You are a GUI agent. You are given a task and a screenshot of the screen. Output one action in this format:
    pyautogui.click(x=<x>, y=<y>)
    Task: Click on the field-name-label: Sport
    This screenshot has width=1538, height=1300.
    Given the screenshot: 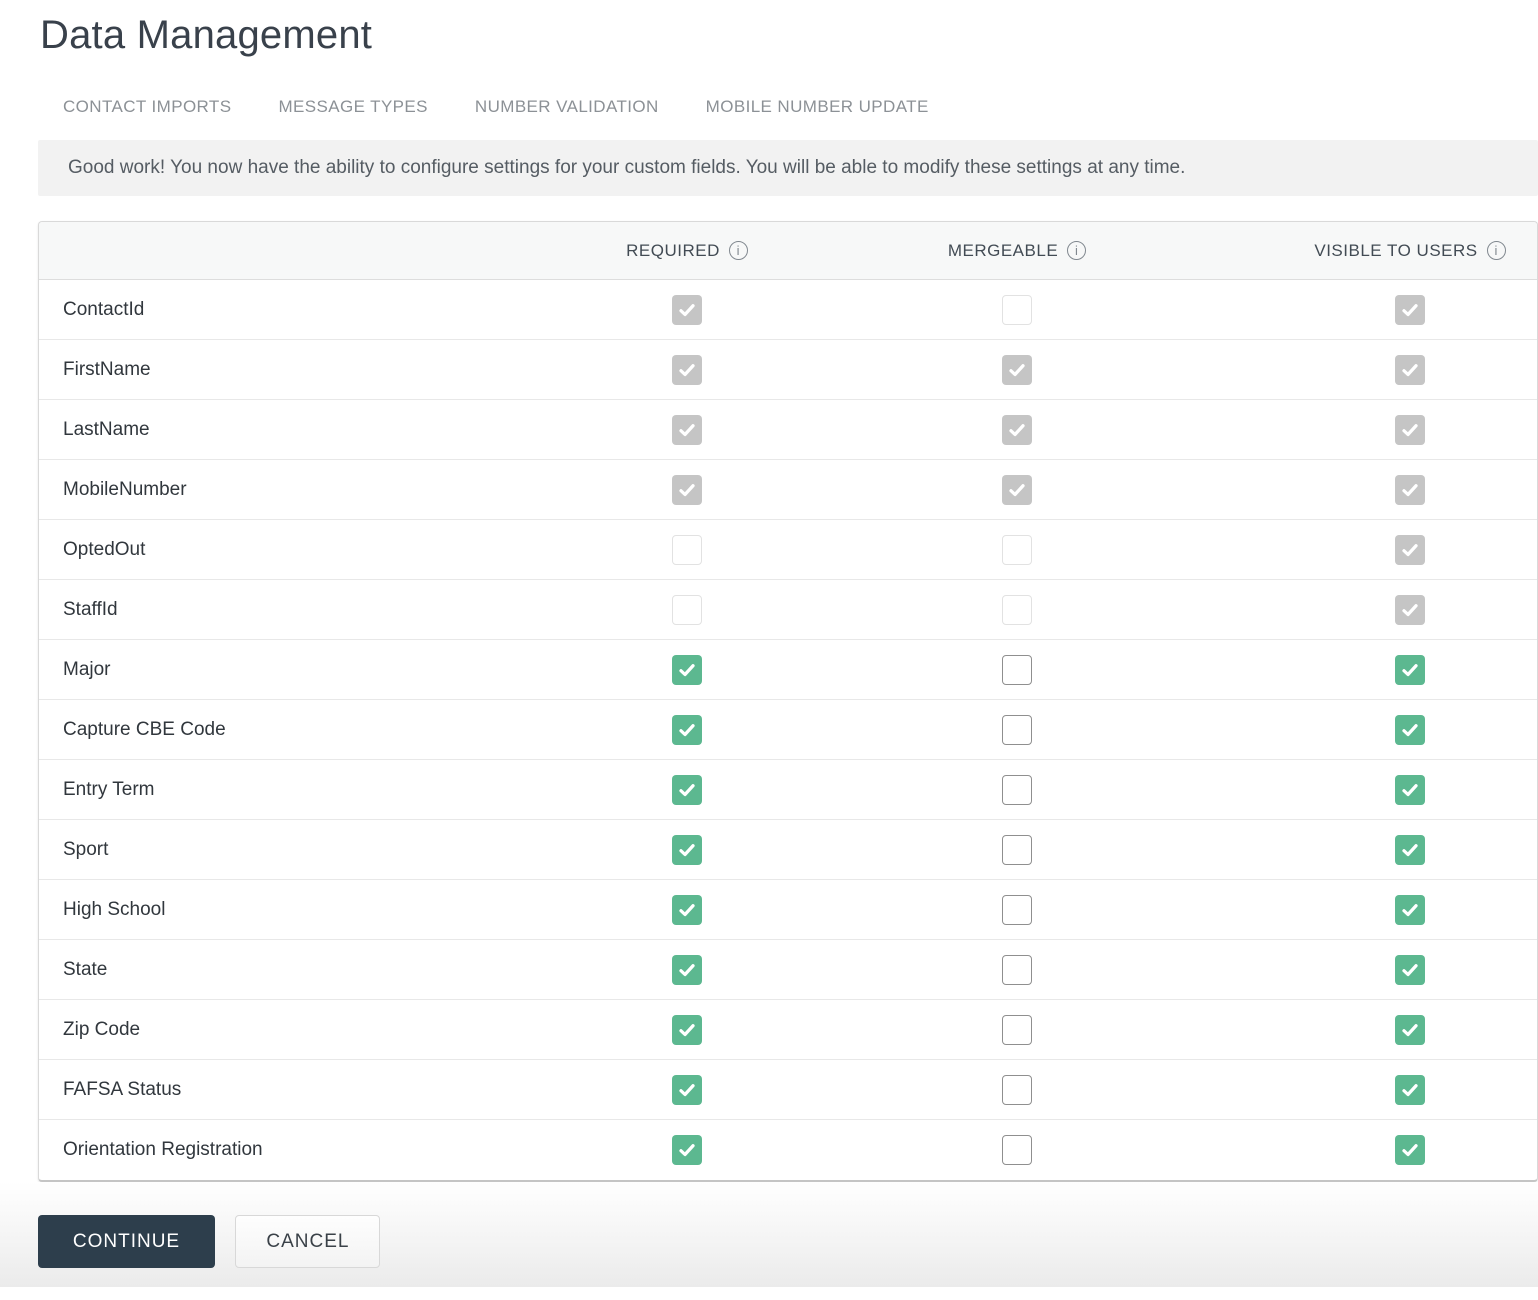 What is the action you would take?
    pyautogui.click(x=86, y=849)
    